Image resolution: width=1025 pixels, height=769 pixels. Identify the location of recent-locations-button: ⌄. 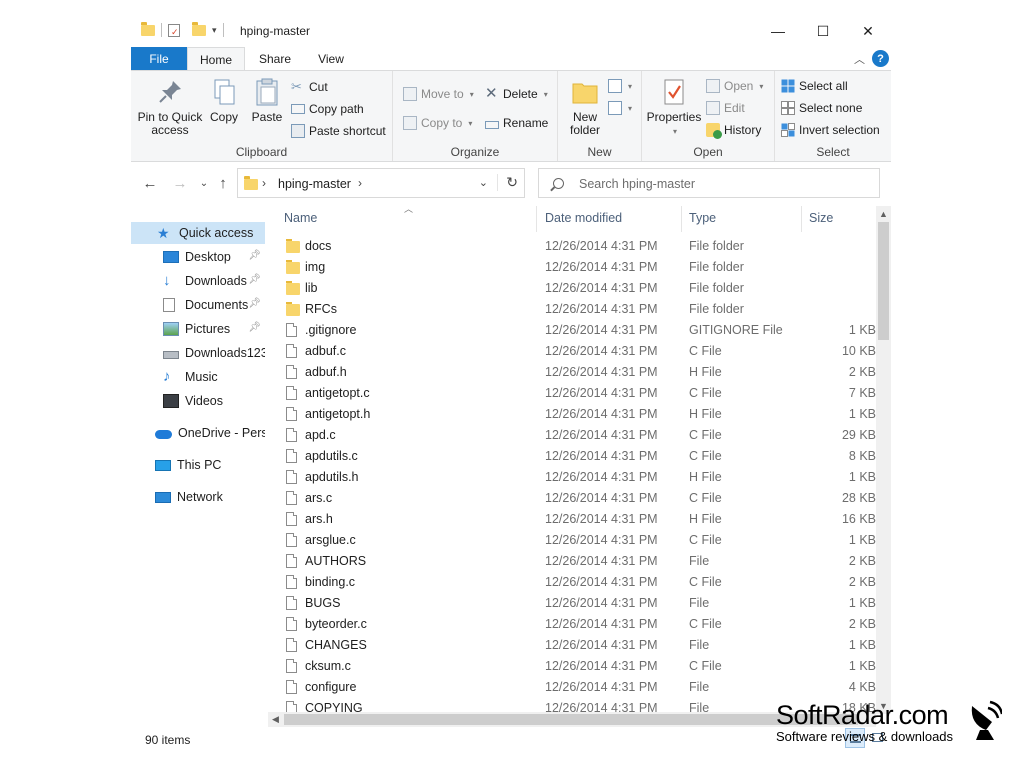
(204, 183).